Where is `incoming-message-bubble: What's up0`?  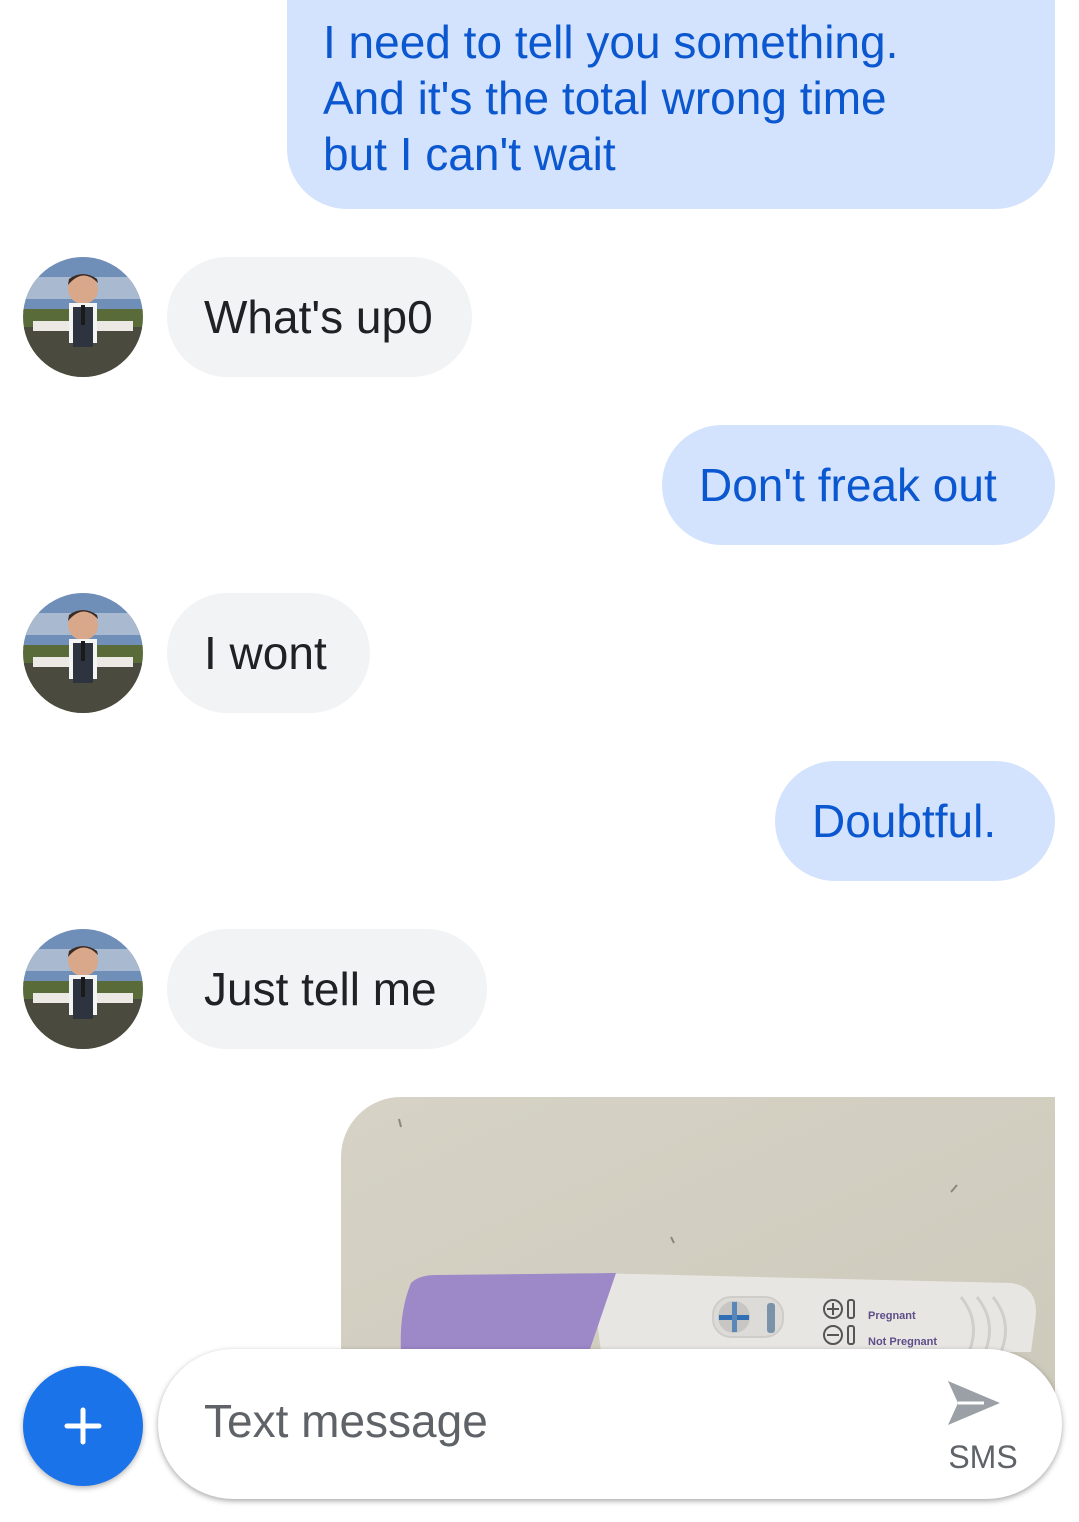
incoming-message-bubble: What's up0 is located at coordinates (319, 317).